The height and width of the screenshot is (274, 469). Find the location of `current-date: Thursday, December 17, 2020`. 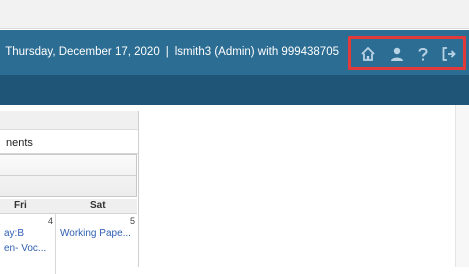

current-date: Thursday, December 17, 2020 is located at coordinates (82, 52).